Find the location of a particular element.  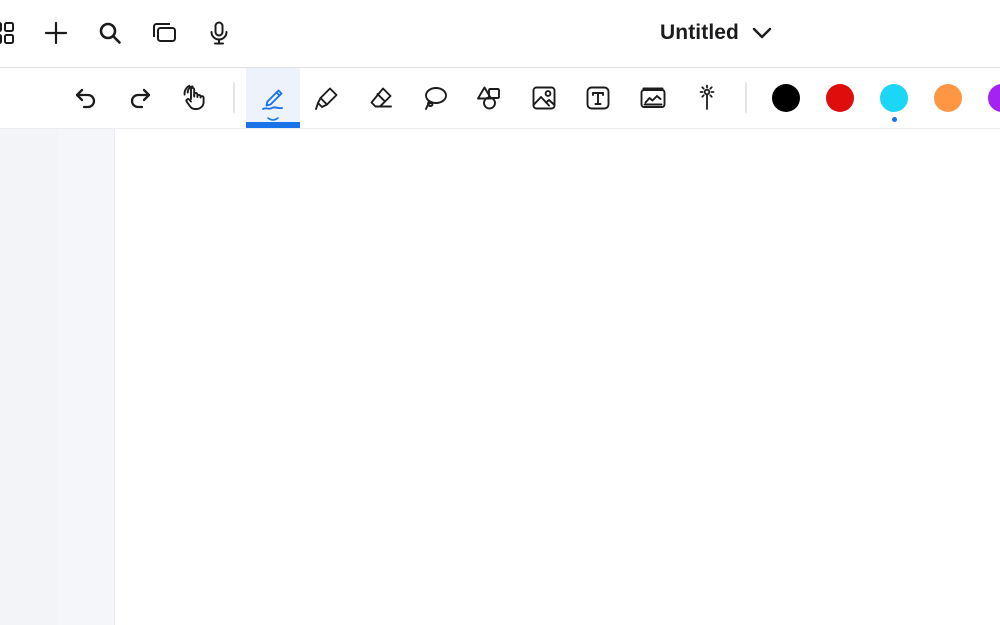

chevron-down-icon is located at coordinates (762, 33).